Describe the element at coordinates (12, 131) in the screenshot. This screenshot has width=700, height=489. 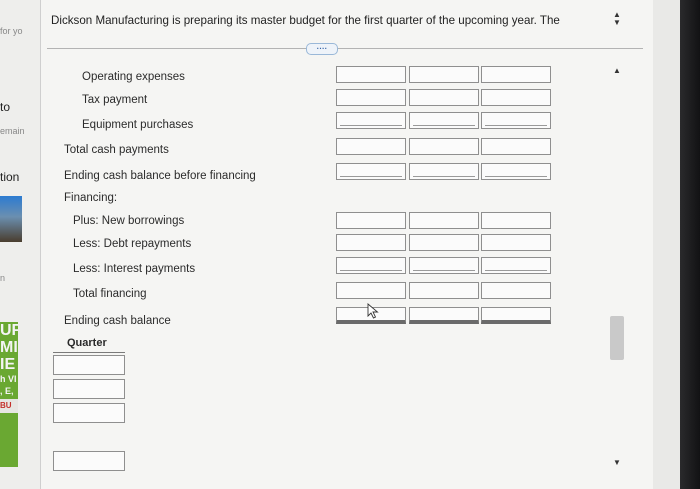
I see `bg-snippet: emain` at that location.